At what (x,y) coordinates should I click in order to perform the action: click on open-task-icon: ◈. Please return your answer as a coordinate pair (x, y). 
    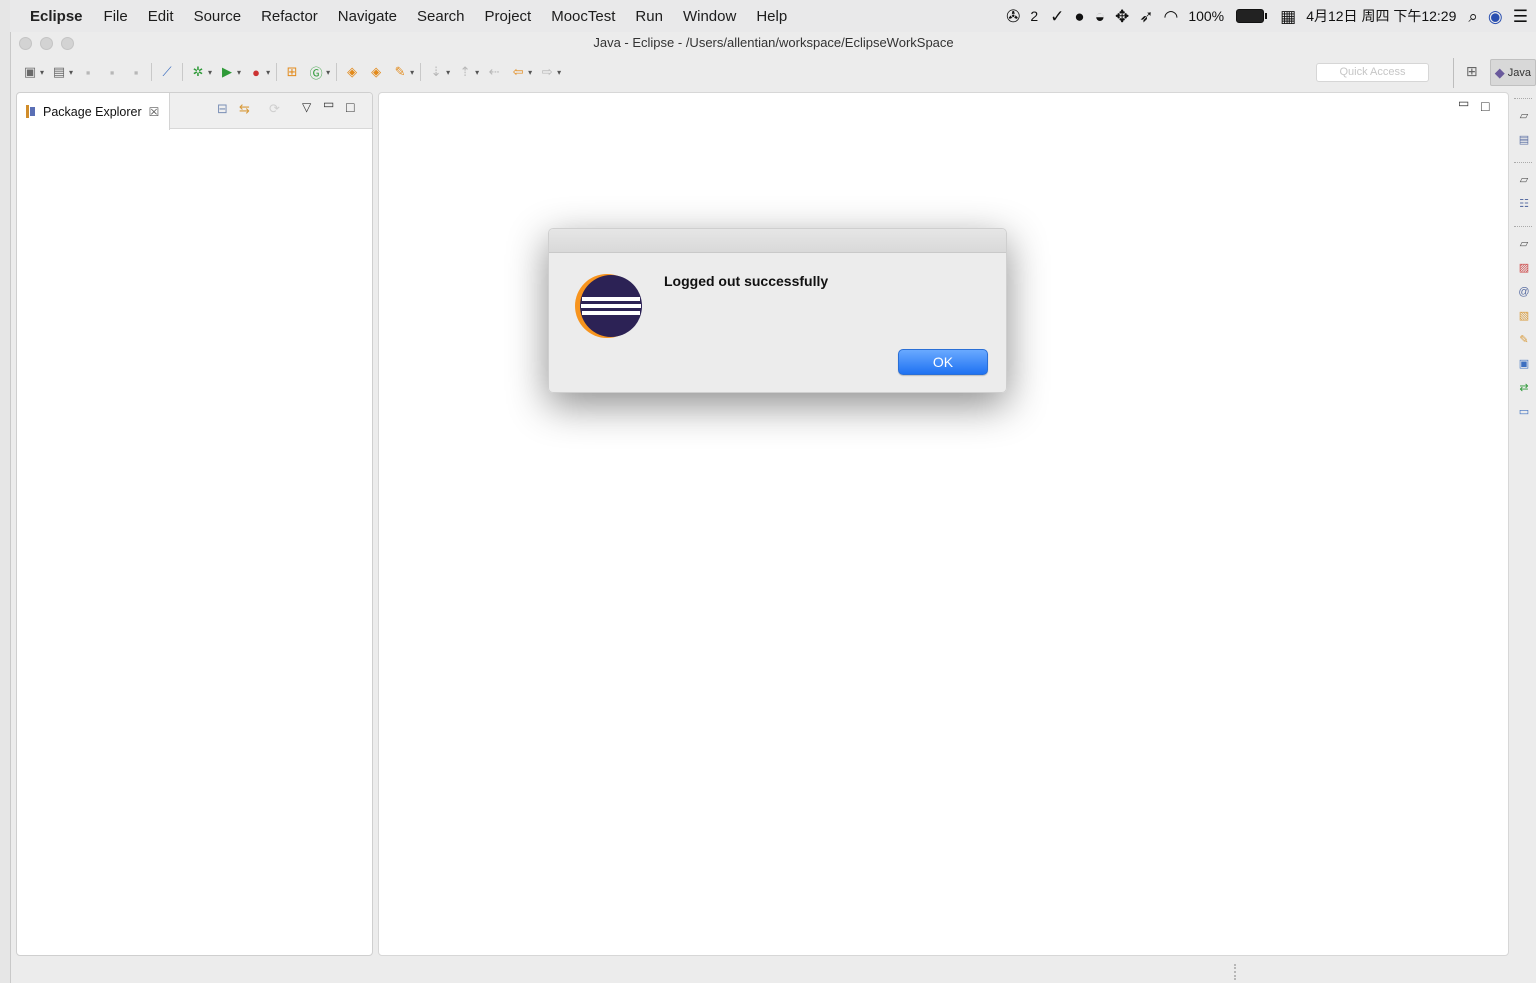
    Looking at the image, I should click on (376, 72).